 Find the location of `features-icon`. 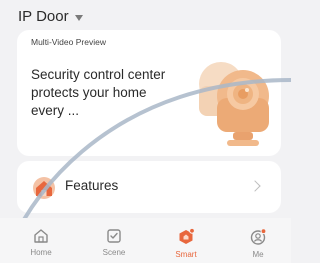

features-icon is located at coordinates (44, 188).